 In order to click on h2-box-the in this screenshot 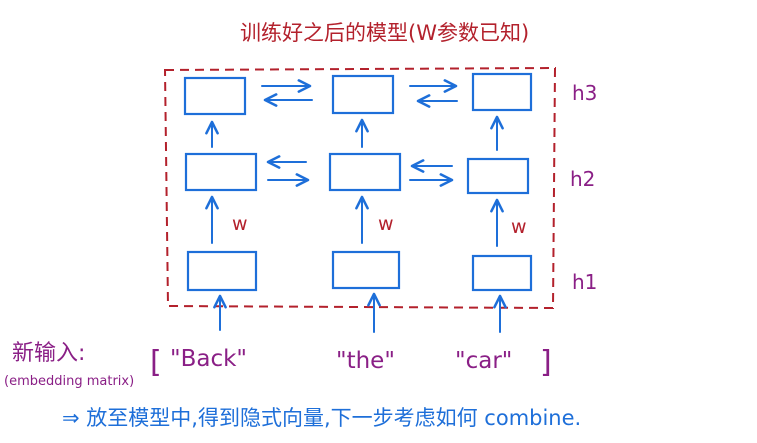, I will do `click(365, 172)`.